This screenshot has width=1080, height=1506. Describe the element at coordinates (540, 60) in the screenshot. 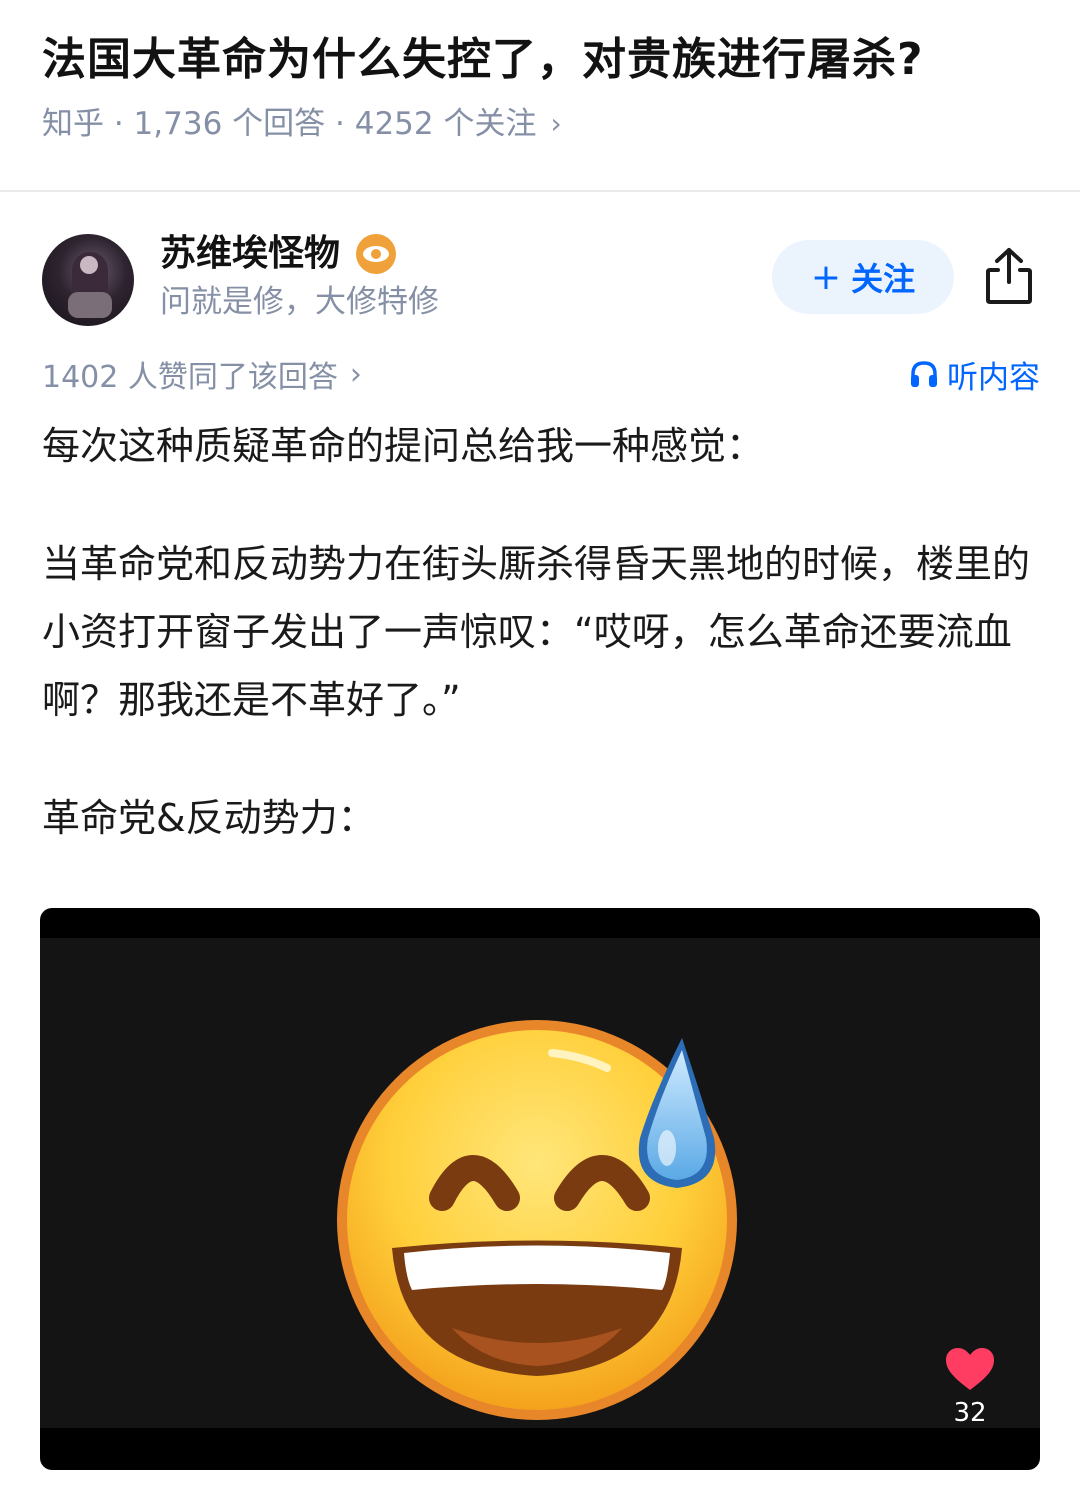

I see `question-title: 法国大革命为什么失控了，对贵族进行屠杀?` at that location.